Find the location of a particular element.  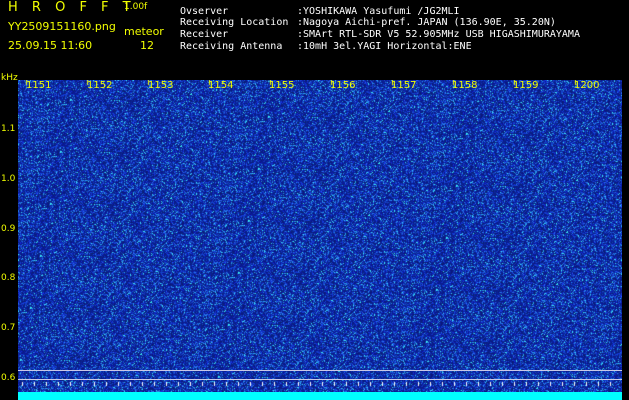

x-tick: 1157 is located at coordinates (404, 85).